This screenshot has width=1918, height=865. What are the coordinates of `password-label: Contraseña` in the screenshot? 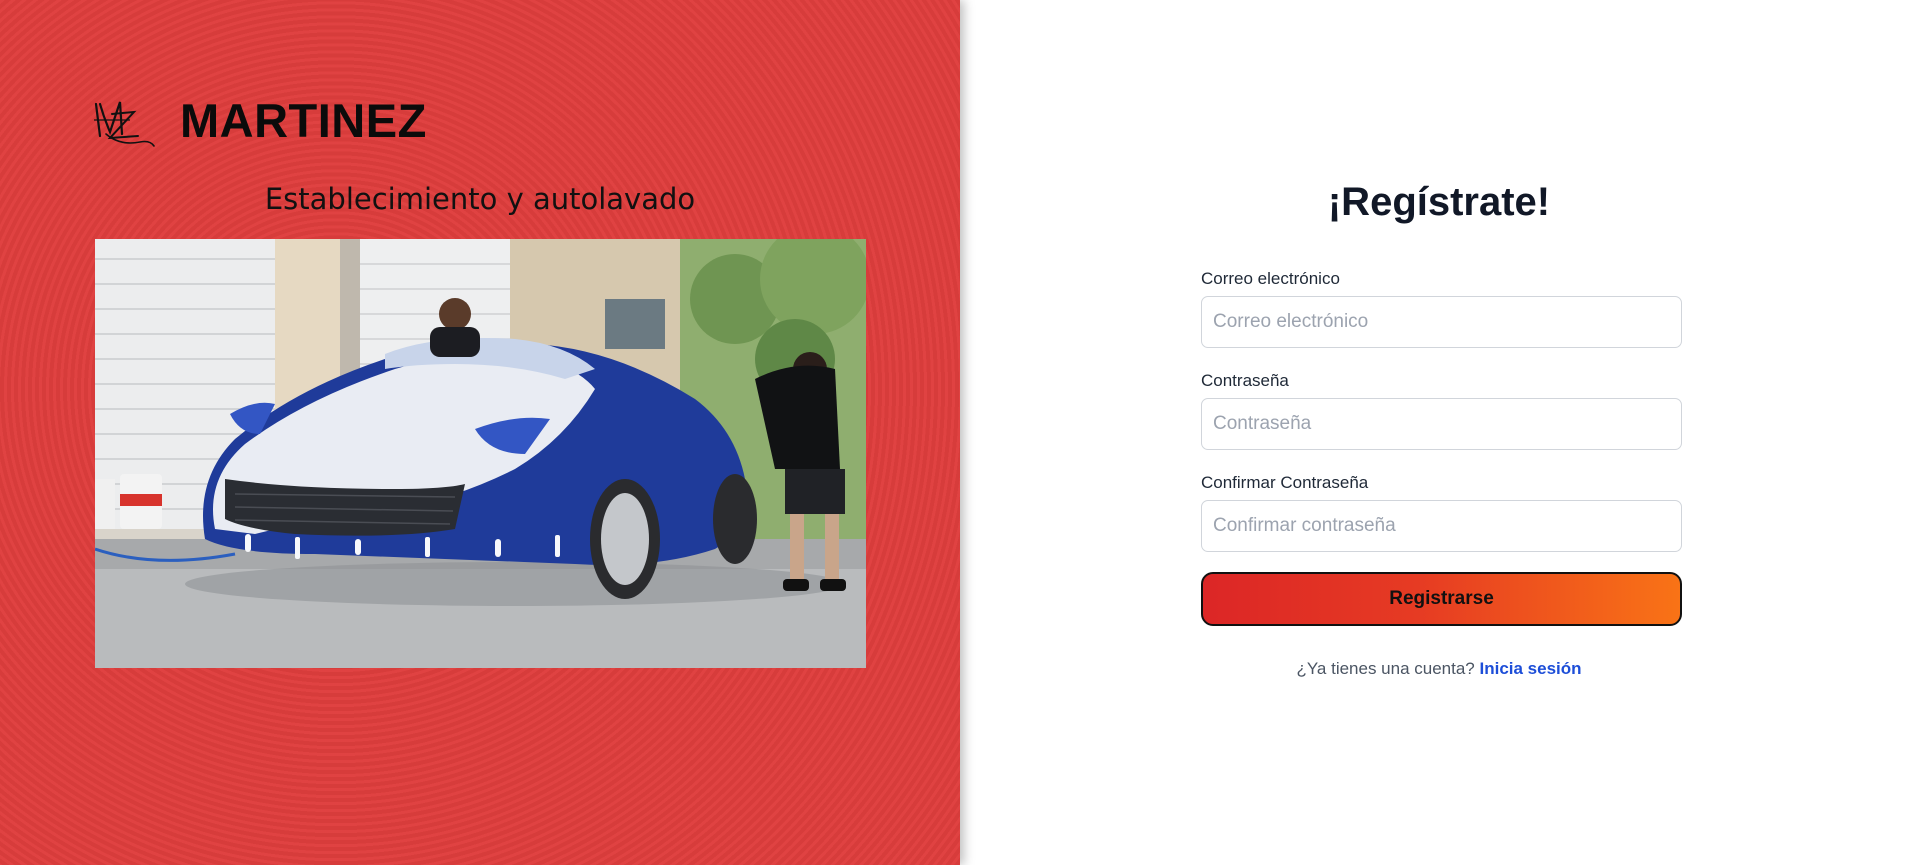 It's located at (1245, 380).